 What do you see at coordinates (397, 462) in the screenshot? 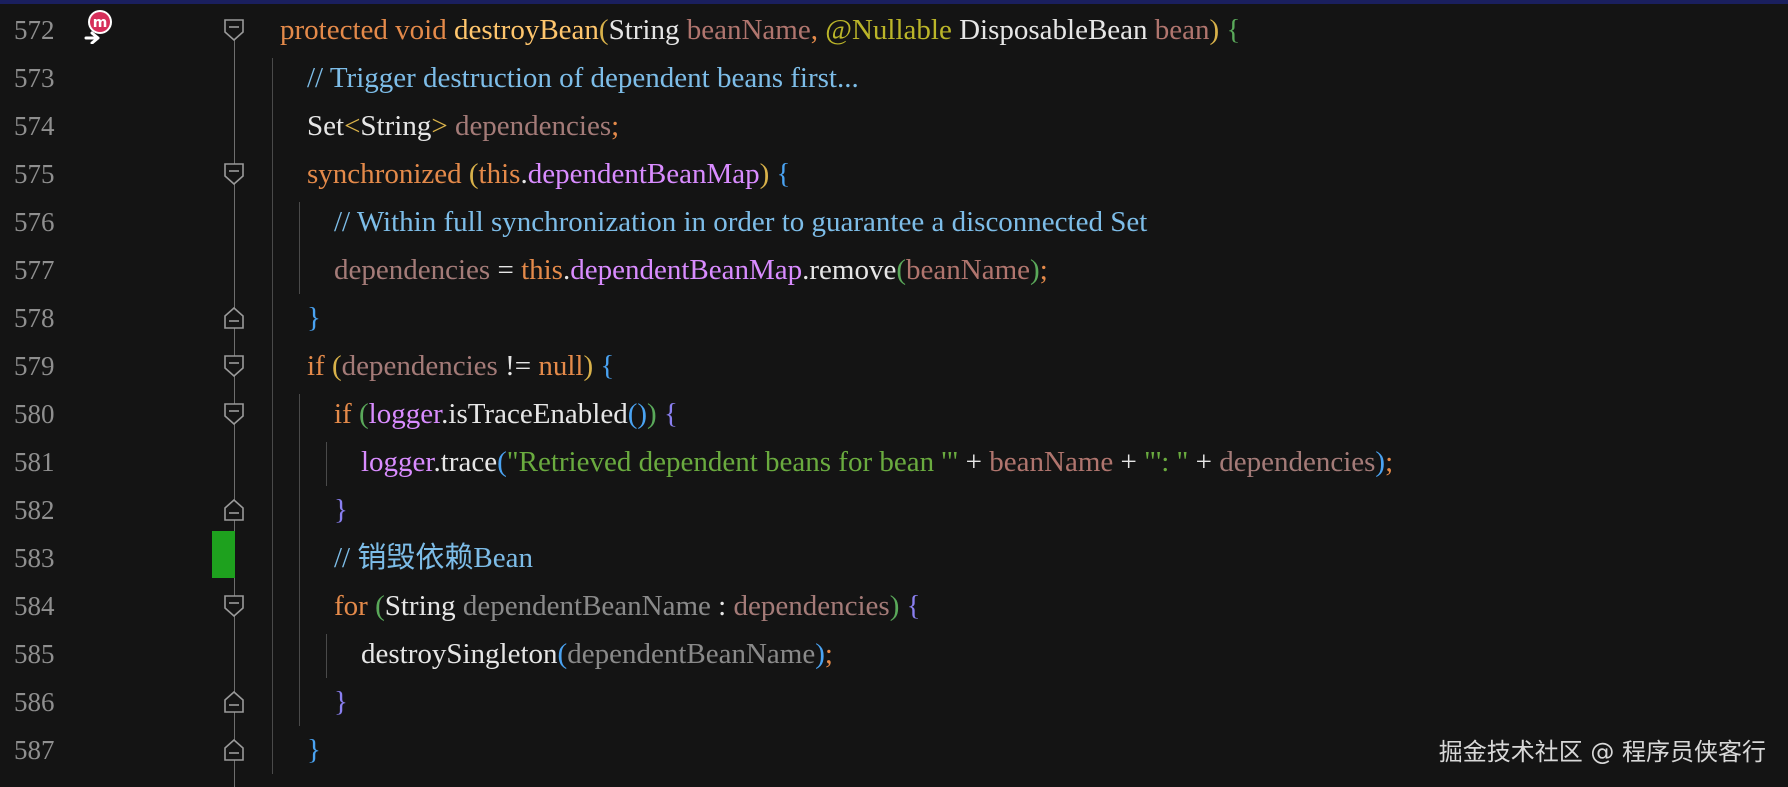
I see `code-token: logger` at bounding box center [397, 462].